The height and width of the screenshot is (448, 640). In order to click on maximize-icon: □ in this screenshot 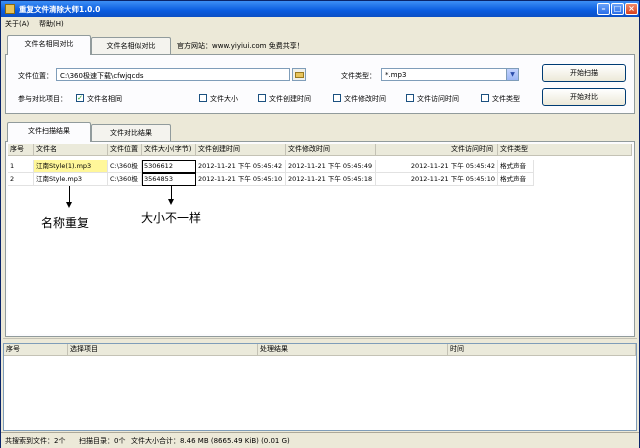, I will do `click(617, 9)`.